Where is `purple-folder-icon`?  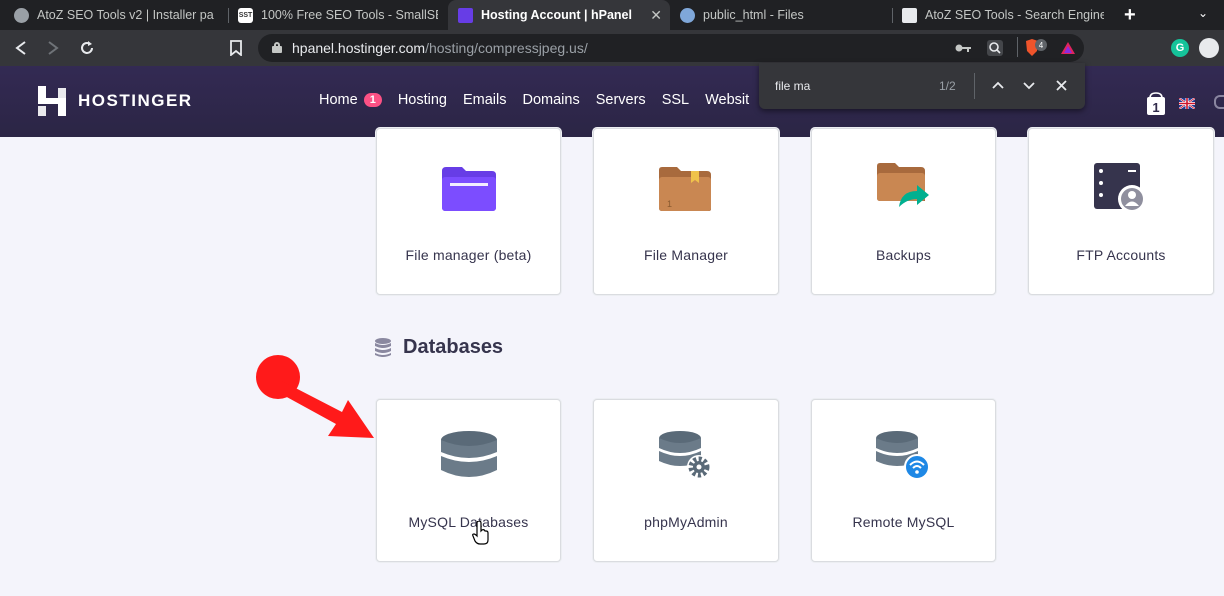 purple-folder-icon is located at coordinates (469, 189).